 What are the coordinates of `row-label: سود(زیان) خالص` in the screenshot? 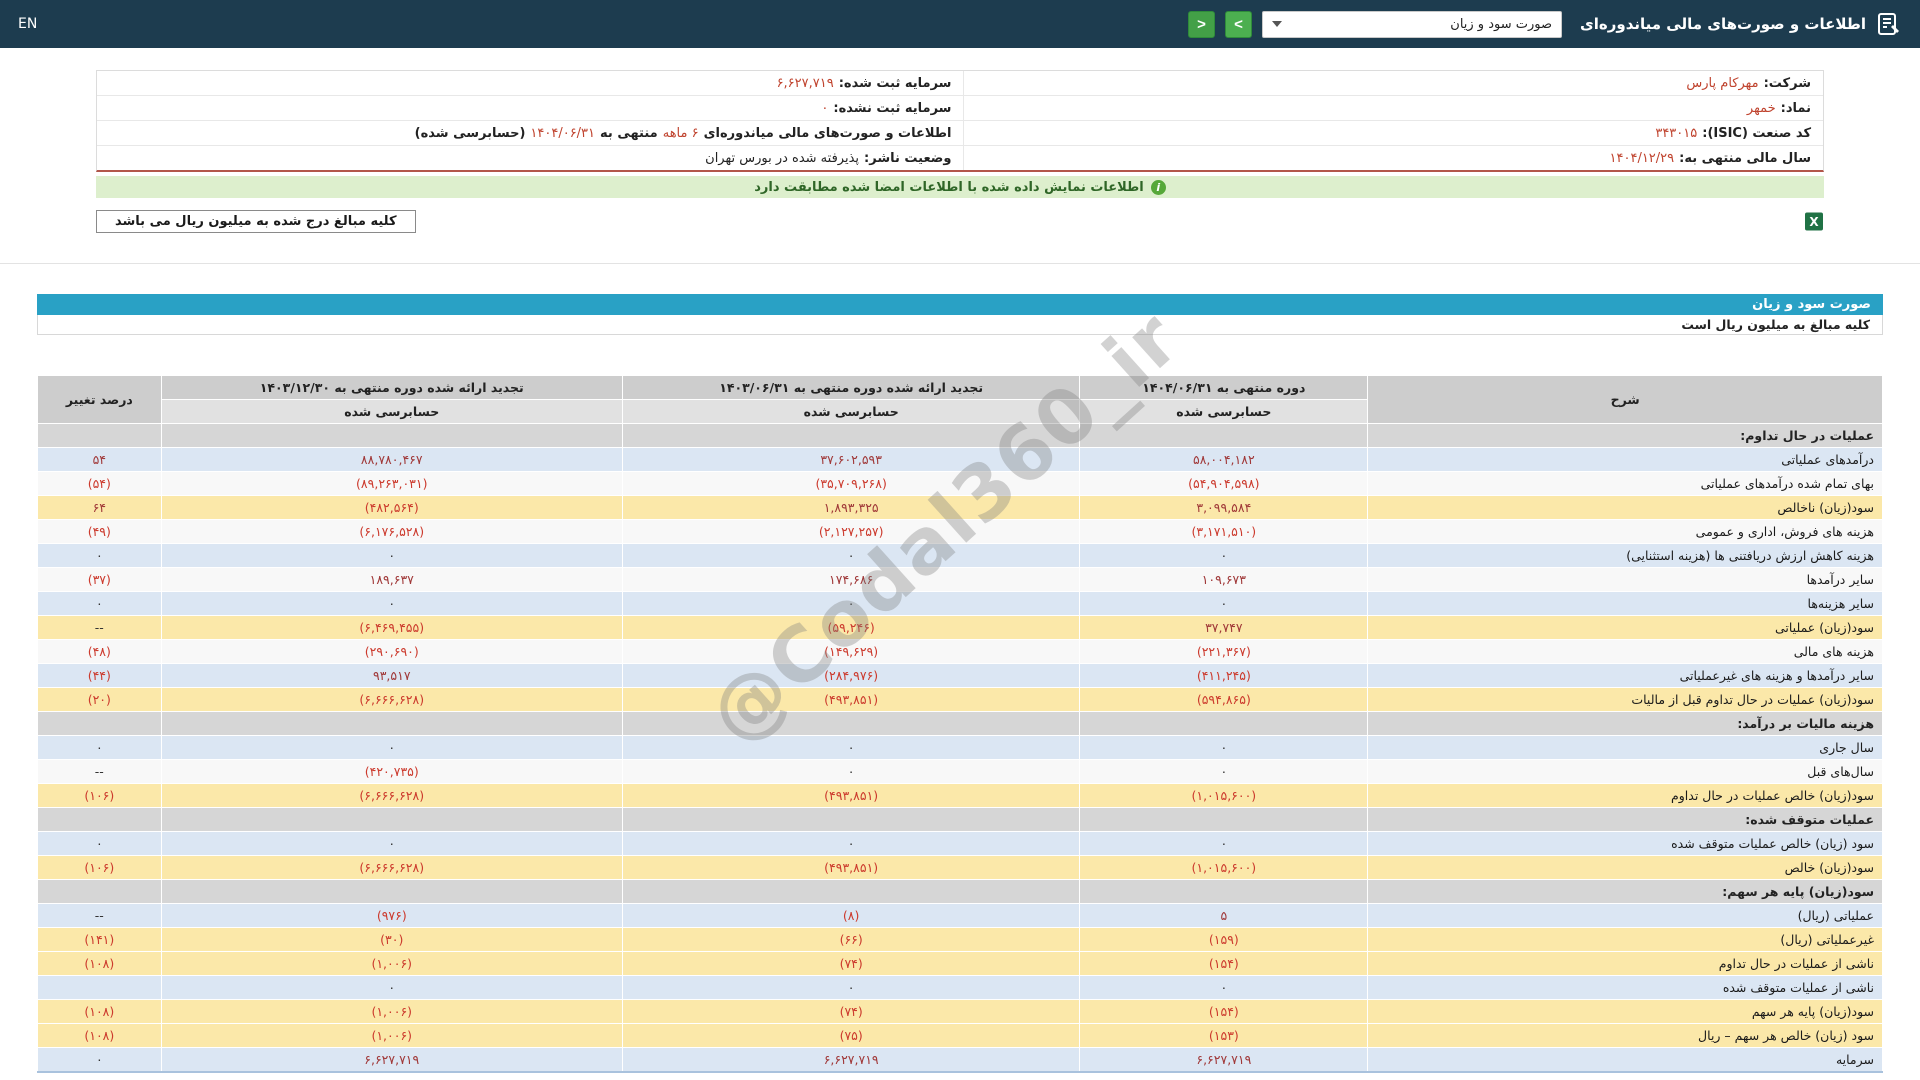 It's located at (1625, 867).